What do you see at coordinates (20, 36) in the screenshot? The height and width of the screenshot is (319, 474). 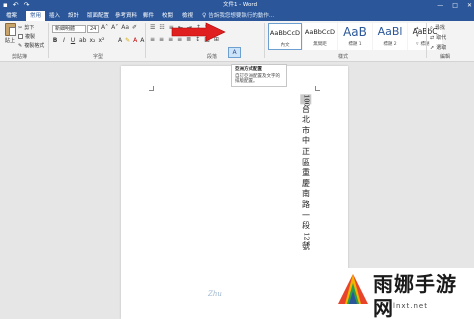 I see `copy-icon` at bounding box center [20, 36].